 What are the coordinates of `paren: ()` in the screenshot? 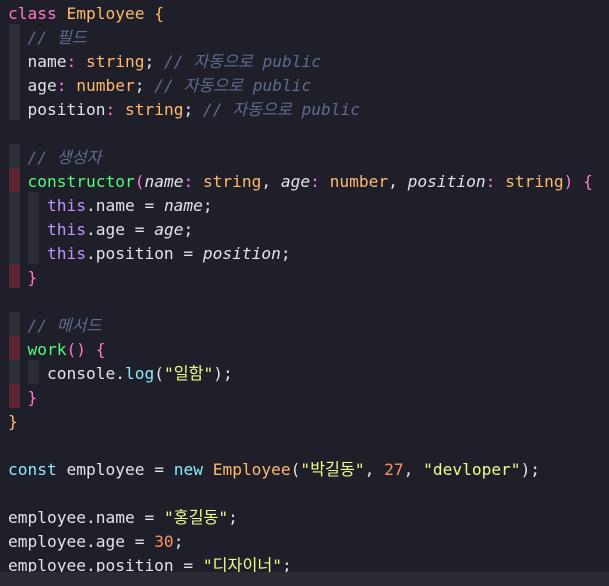 It's located at (76, 349).